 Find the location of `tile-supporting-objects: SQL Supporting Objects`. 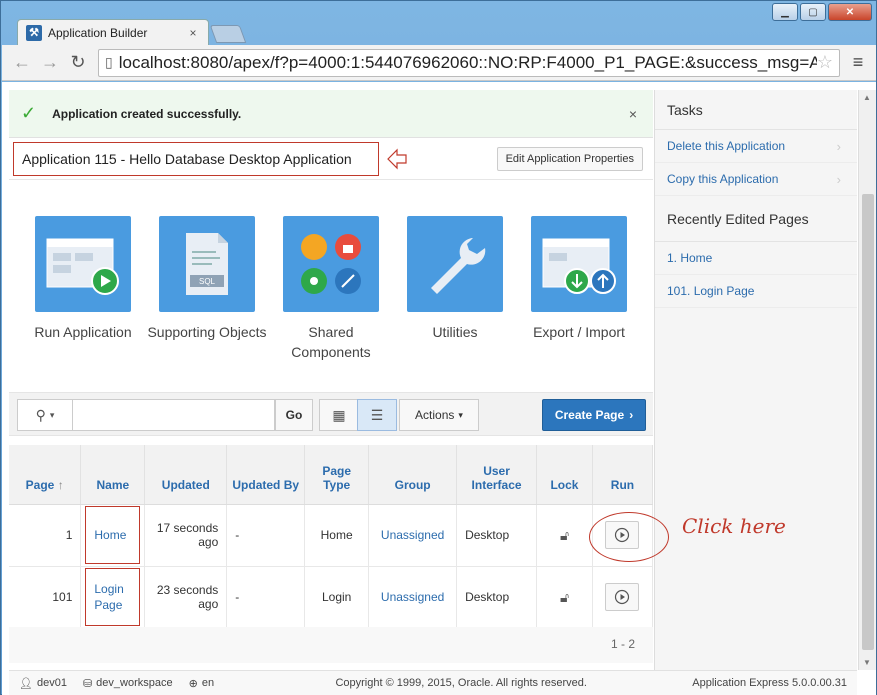

tile-supporting-objects: SQL Supporting Objects is located at coordinates (207, 279).